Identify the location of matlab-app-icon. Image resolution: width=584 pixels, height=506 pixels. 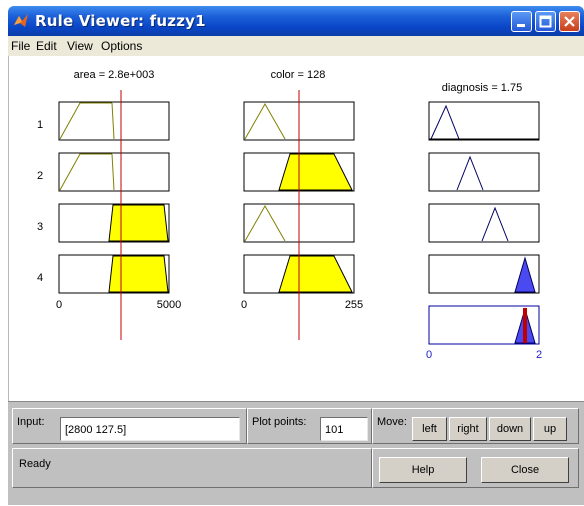
(21, 20).